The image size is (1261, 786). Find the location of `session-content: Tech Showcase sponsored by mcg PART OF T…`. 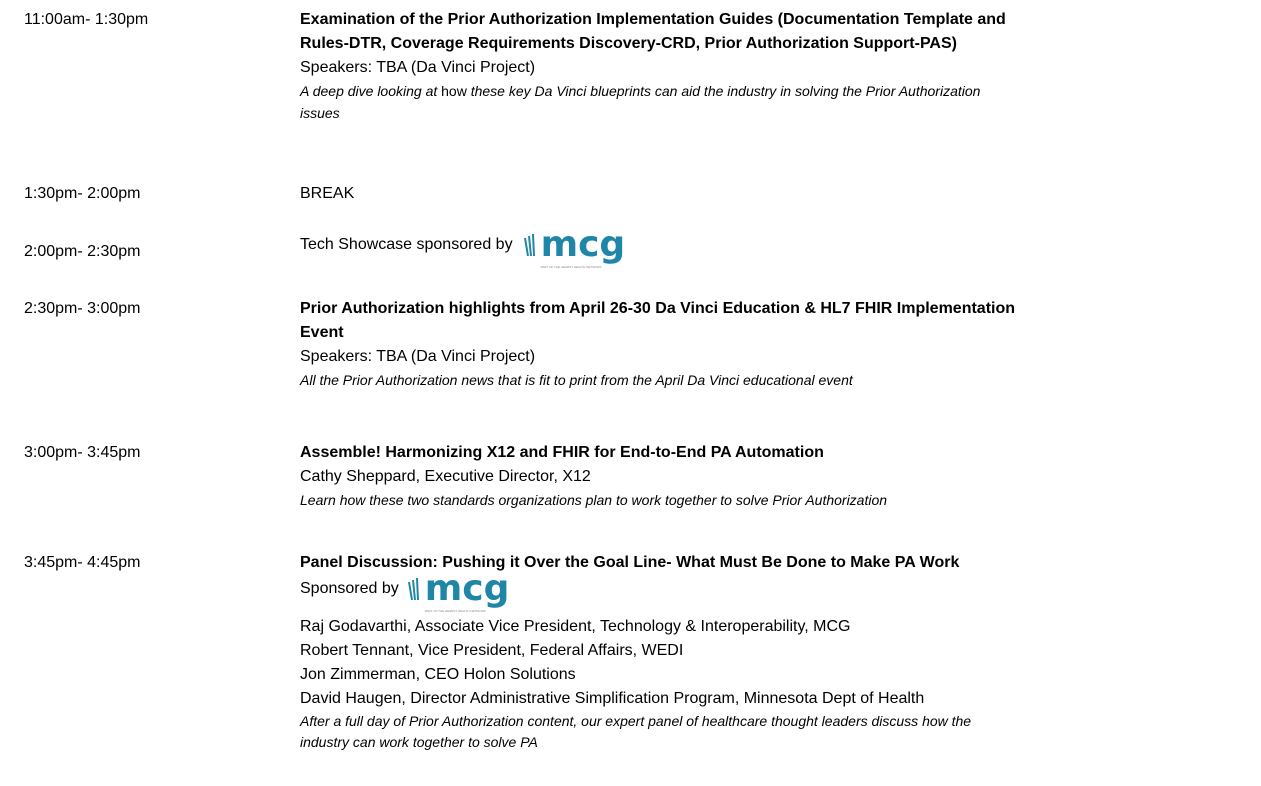

session-content: Tech Showcase sponsored by mcg PART OF T… is located at coordinates (780, 244).